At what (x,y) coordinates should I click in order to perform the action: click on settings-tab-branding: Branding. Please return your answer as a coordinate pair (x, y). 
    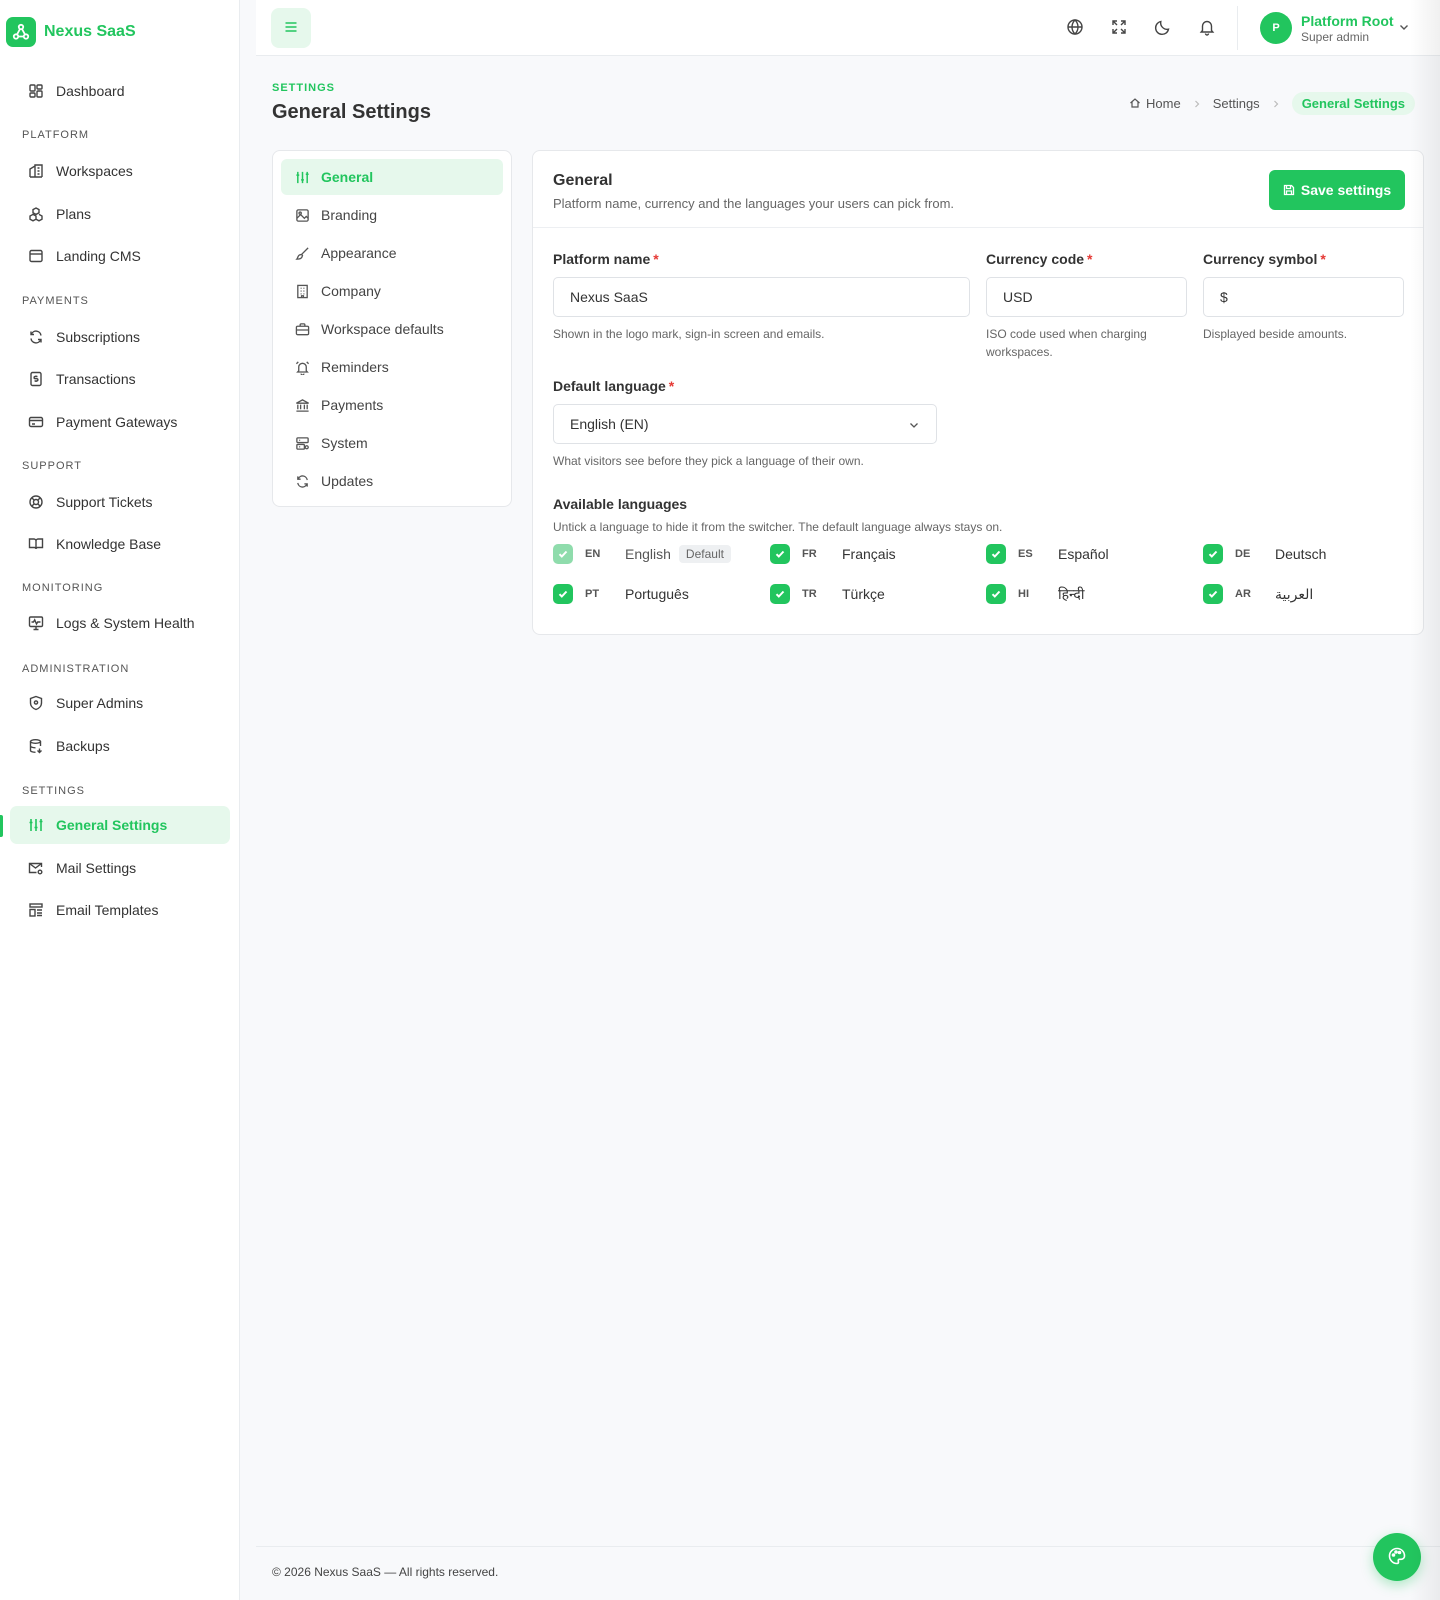
    Looking at the image, I should click on (392, 215).